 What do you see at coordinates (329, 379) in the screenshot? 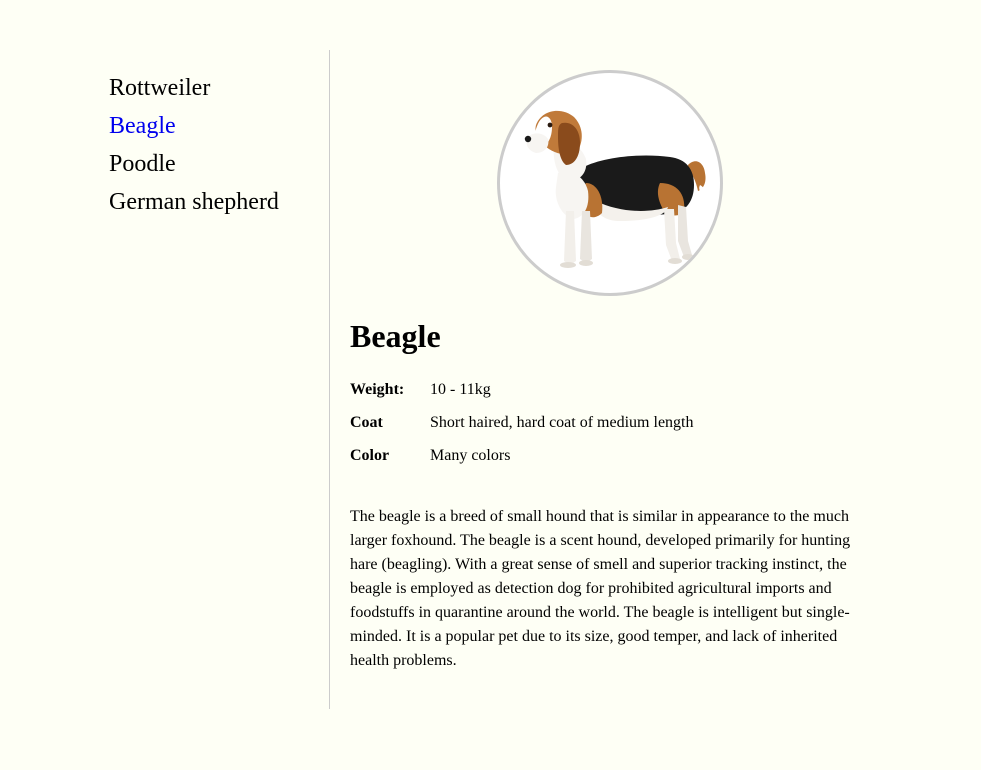
I see `vertical-divider` at bounding box center [329, 379].